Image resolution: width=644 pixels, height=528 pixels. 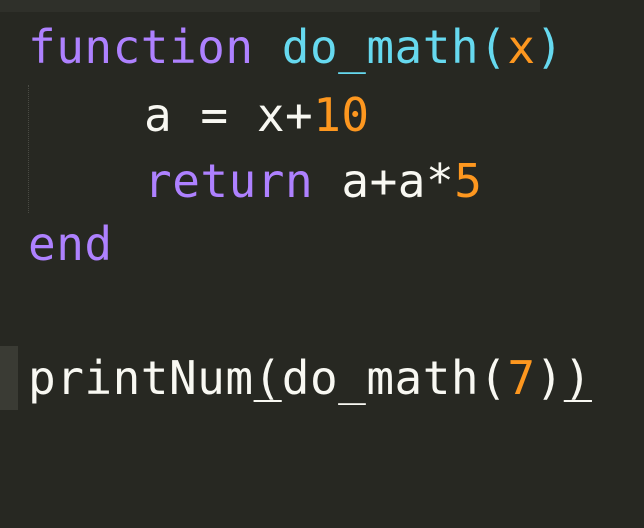 I want to click on keyword-function: function, so click(x=141, y=47).